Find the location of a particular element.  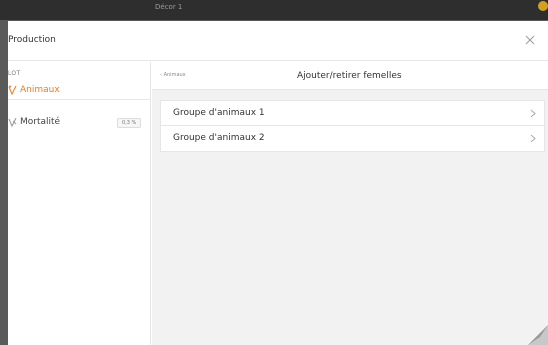

sidebar-item-animaux: Animaux is located at coordinates (79, 91).